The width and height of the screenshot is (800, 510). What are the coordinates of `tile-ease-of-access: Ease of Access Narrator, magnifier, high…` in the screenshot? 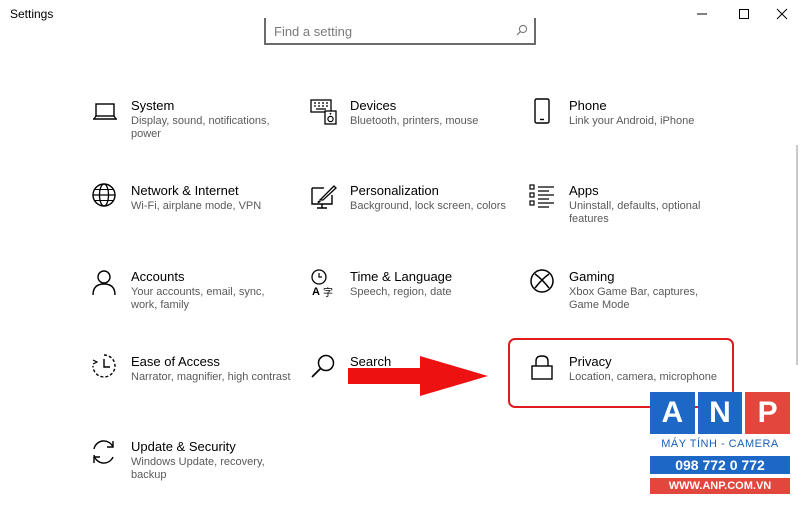 It's located at (191, 384).